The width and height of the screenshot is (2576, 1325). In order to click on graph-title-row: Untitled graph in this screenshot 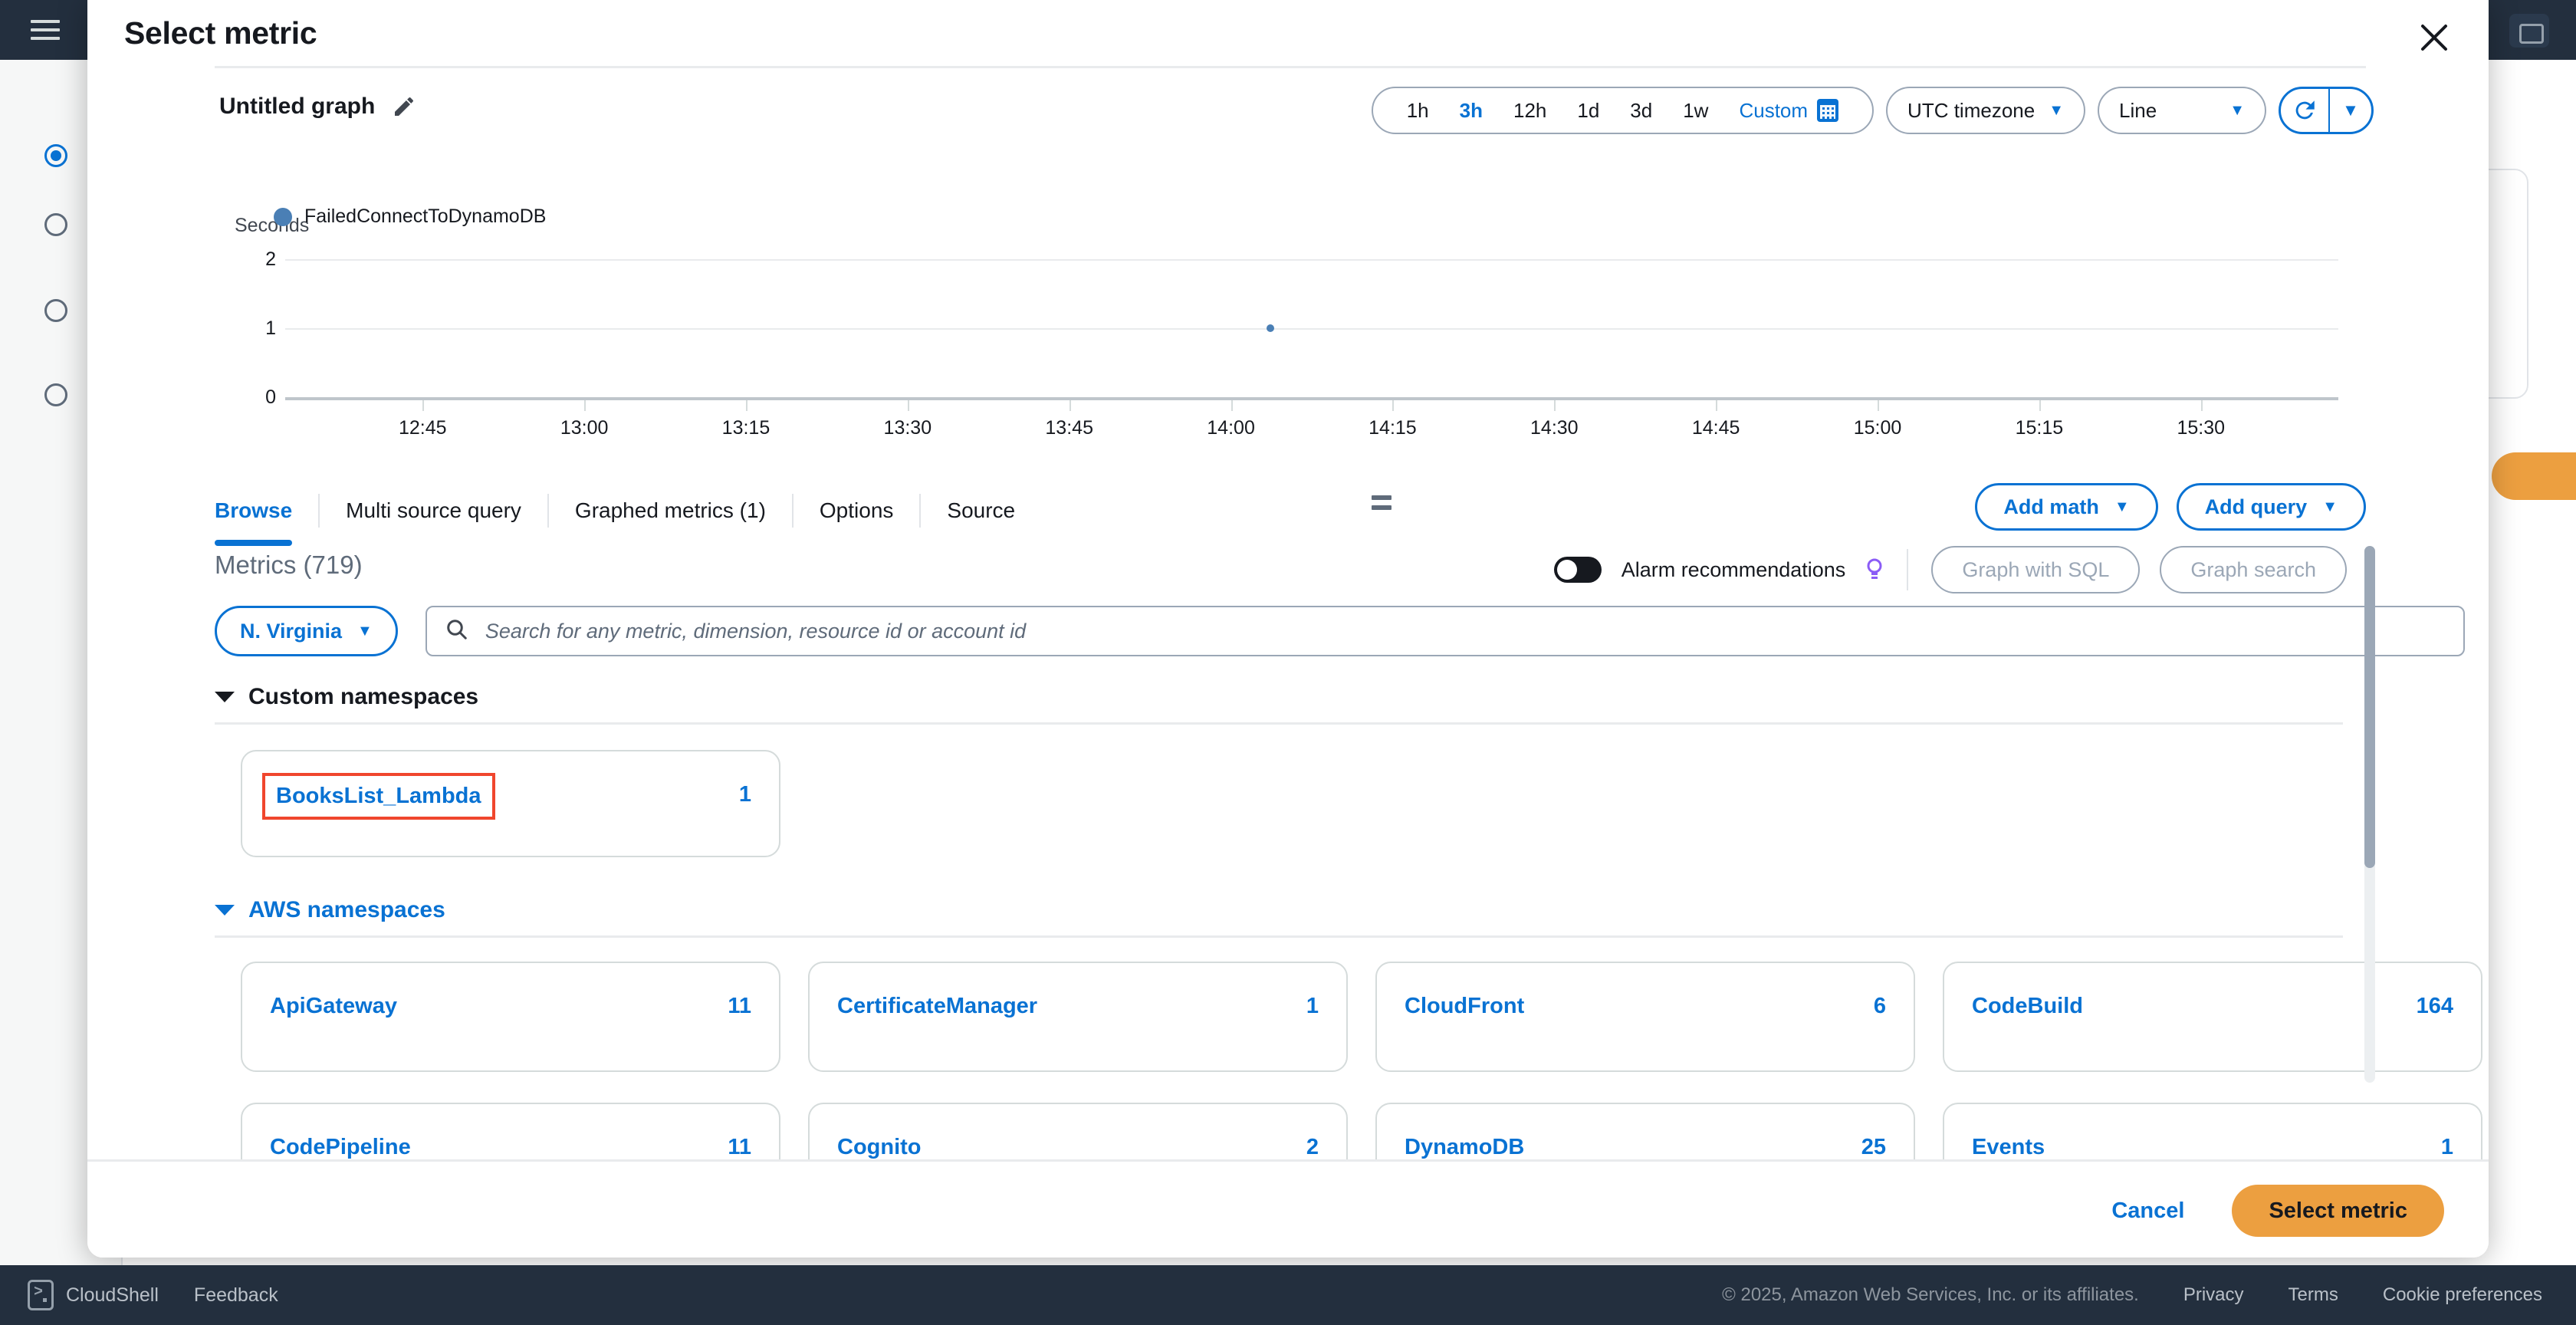, I will do `click(317, 107)`.